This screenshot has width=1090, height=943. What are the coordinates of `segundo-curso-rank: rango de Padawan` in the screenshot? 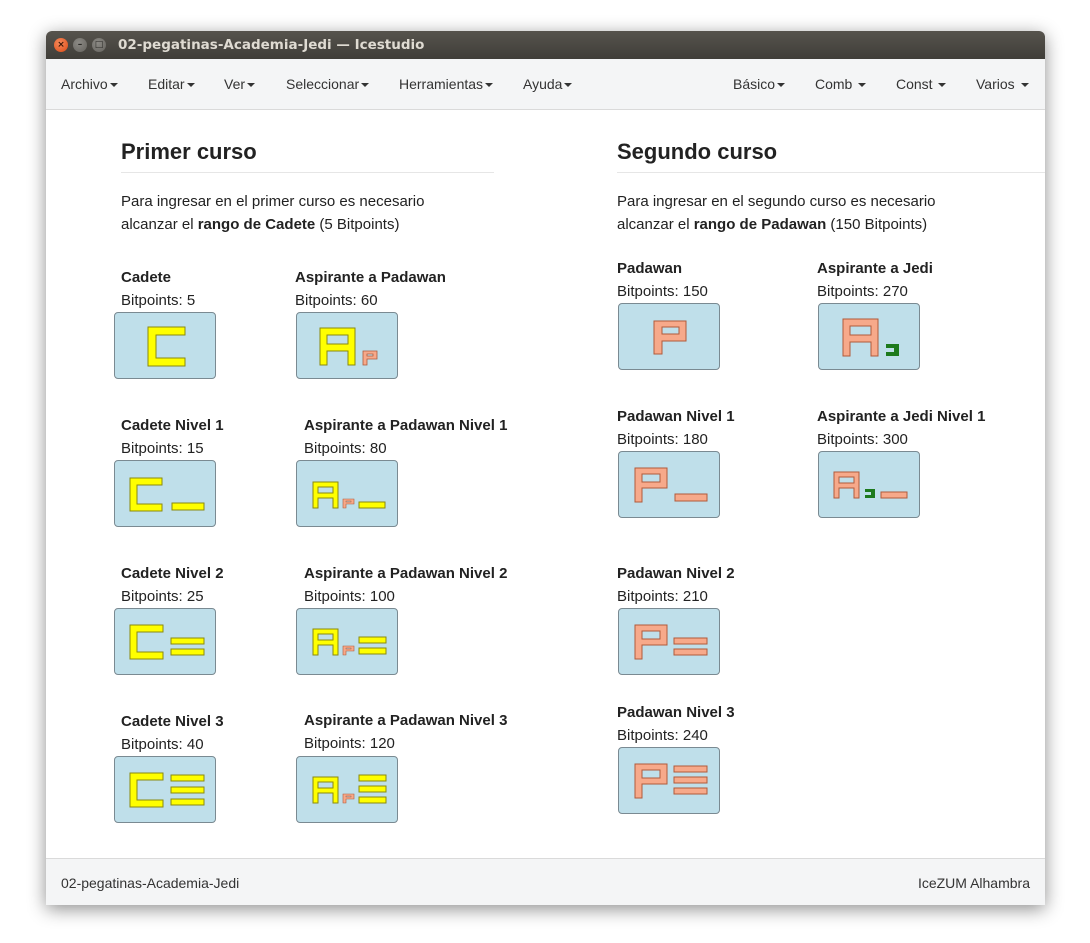 It's located at (760, 224).